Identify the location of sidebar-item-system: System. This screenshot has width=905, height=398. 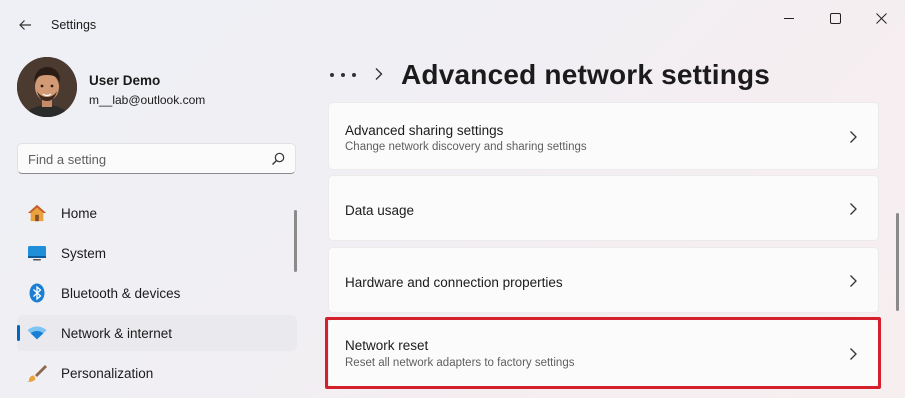
(157, 253).